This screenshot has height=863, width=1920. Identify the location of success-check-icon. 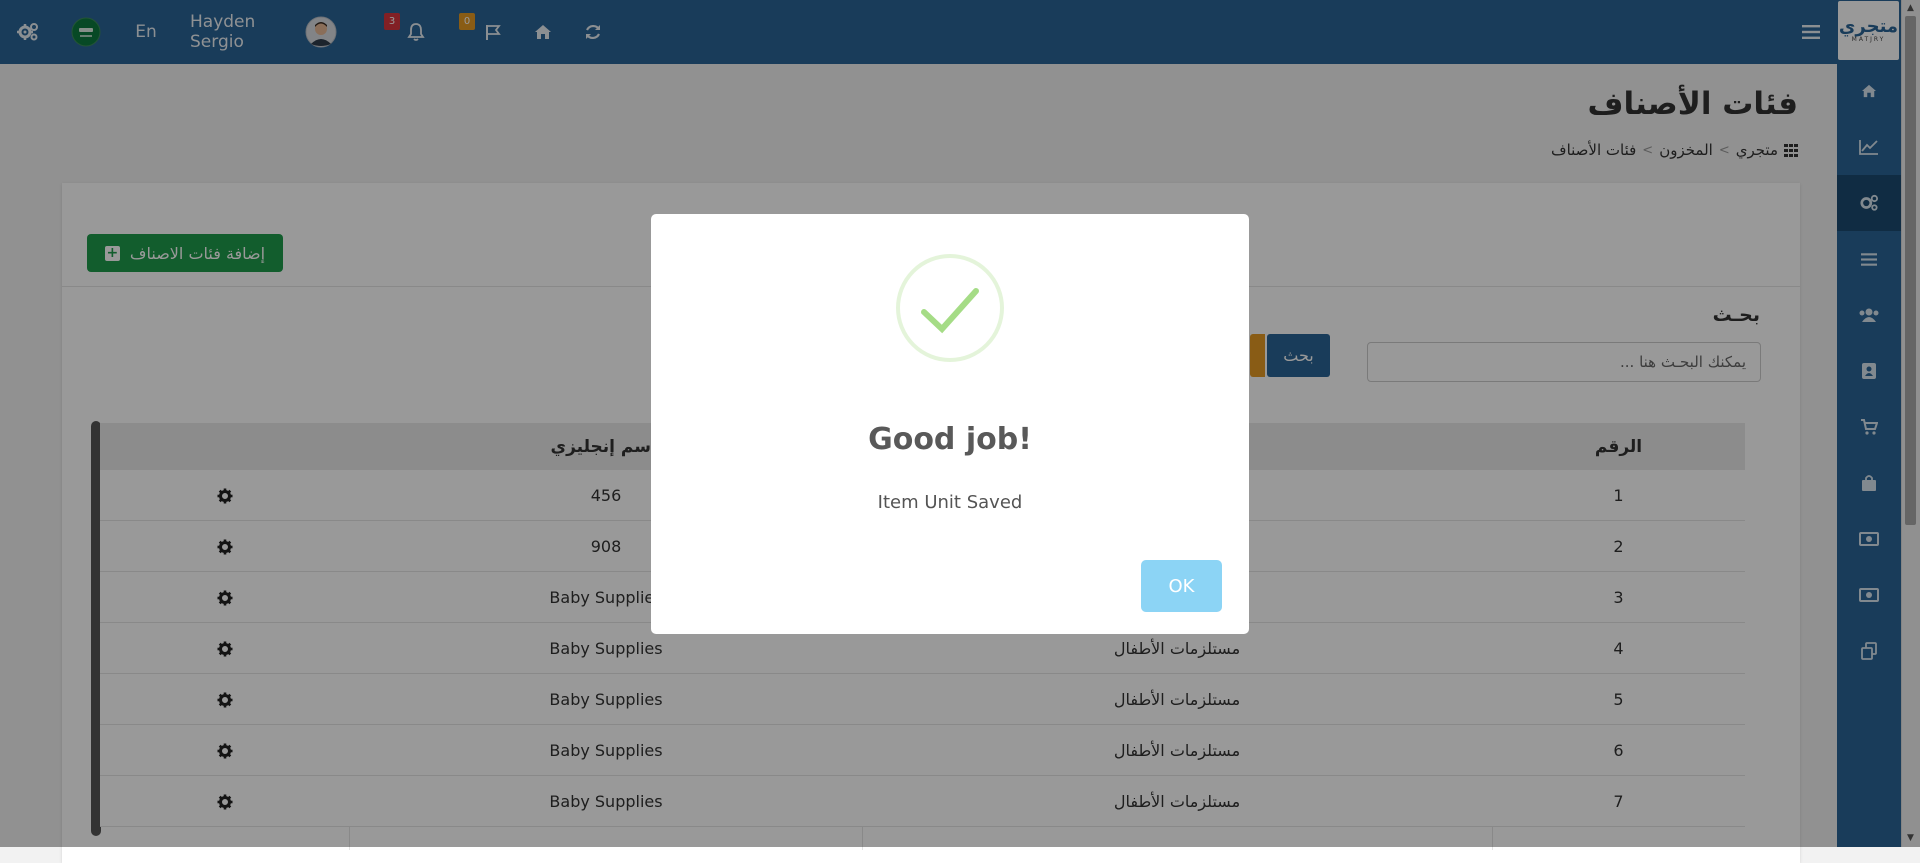
(950, 308).